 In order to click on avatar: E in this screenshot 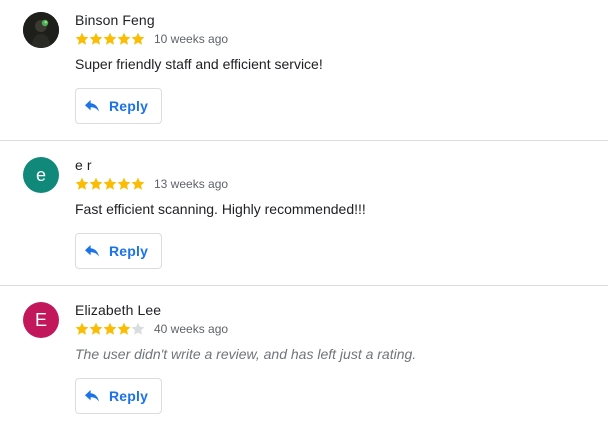, I will do `click(41, 320)`.